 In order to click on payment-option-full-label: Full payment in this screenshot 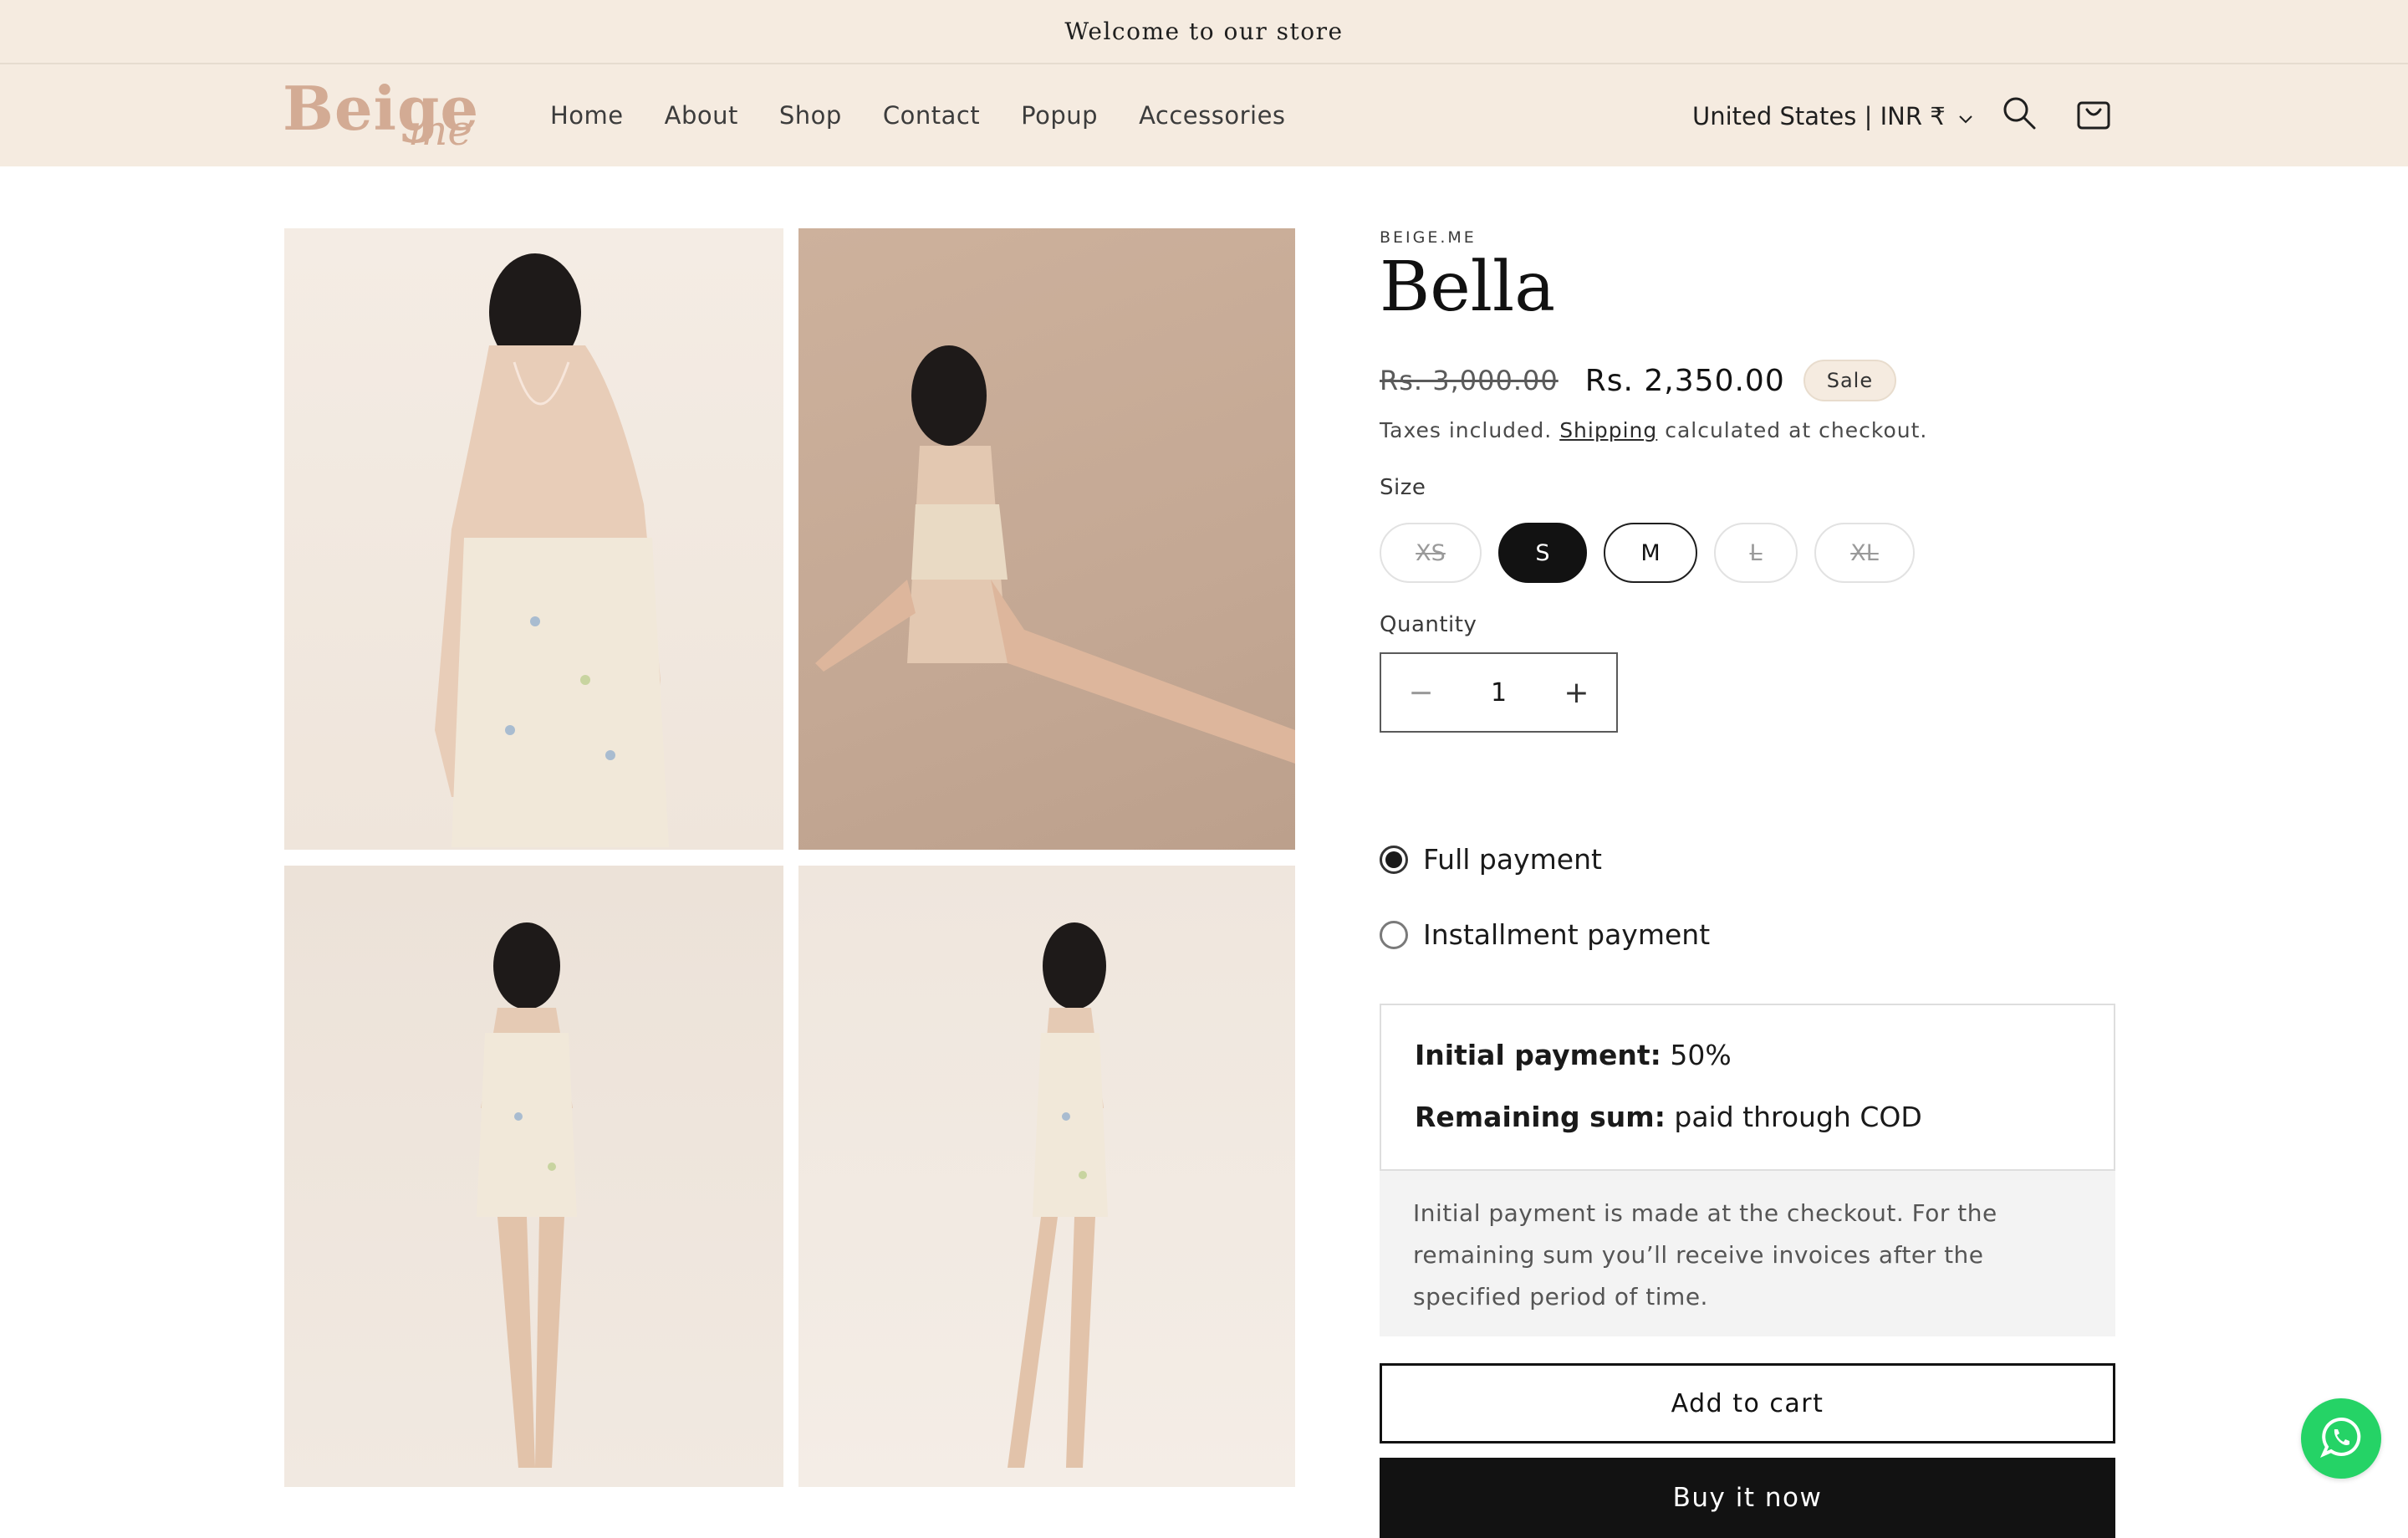, I will do `click(1512, 859)`.